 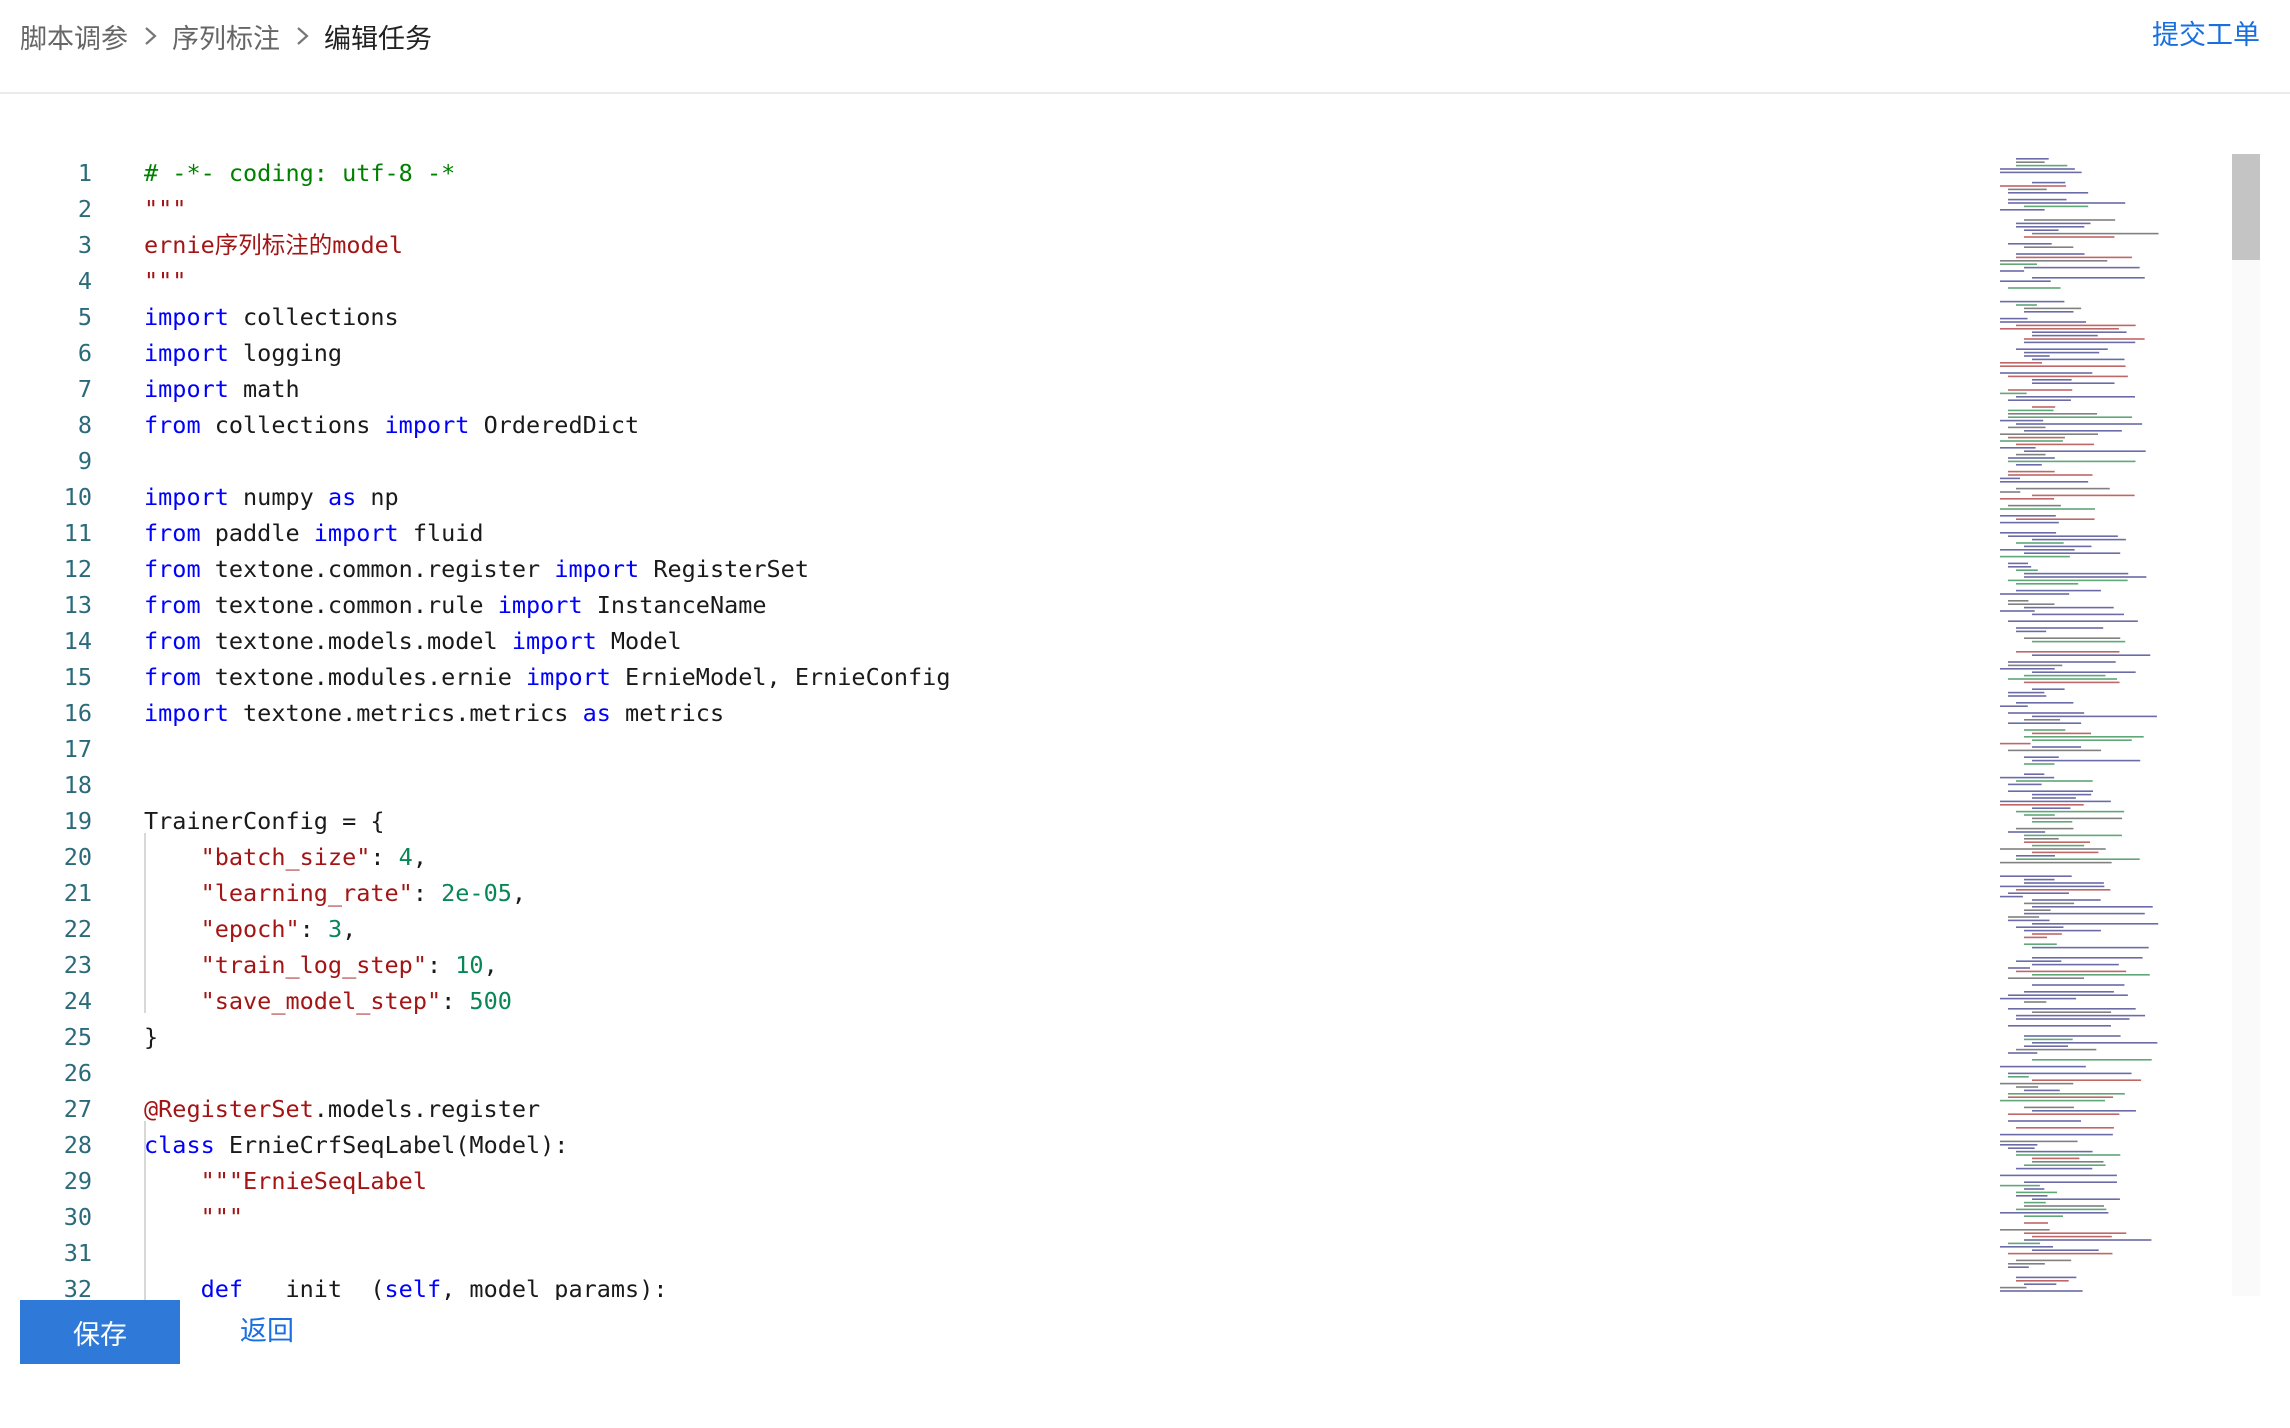 I want to click on line-number: 13, so click(x=77, y=605).